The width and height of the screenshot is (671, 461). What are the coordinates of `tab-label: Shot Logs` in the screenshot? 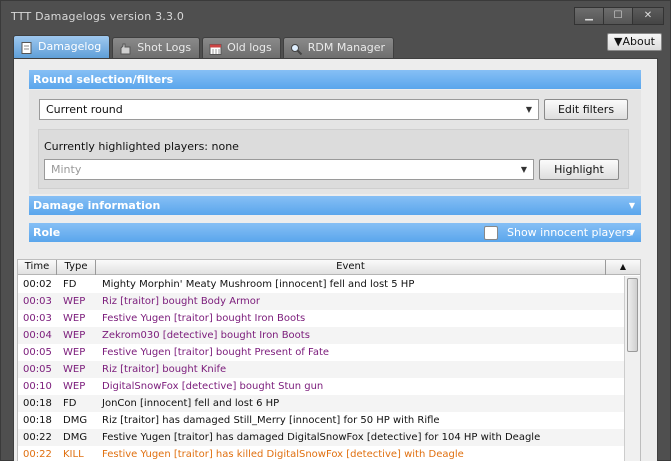 It's located at (164, 47).